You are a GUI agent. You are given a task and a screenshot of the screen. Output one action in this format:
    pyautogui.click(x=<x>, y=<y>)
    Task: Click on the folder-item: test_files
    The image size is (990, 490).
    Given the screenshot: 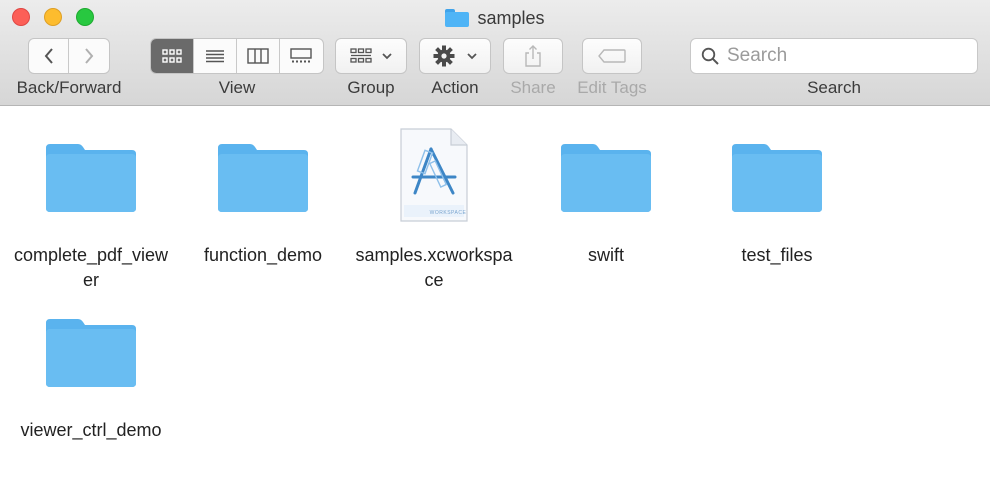 What is the action you would take?
    pyautogui.click(x=777, y=194)
    